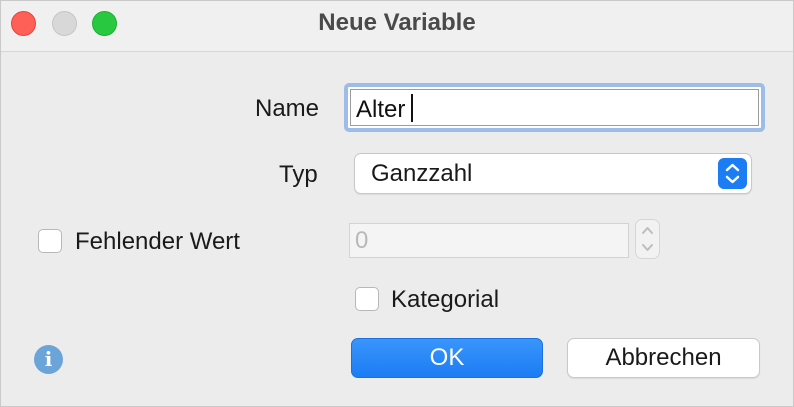 The width and height of the screenshot is (794, 407). I want to click on title-bar: Neue Variable, so click(397, 26).